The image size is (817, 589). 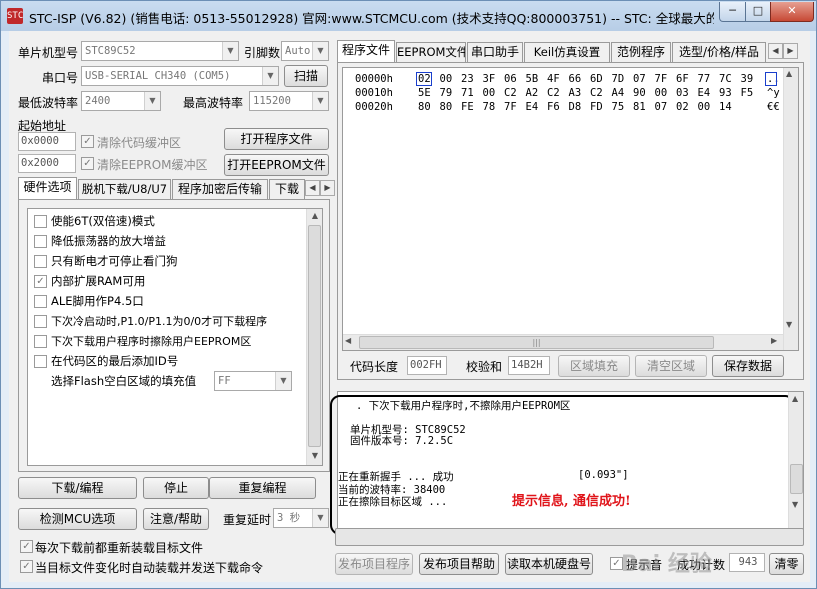 What do you see at coordinates (549, 564) in the screenshot?
I see `read-disk-id-button: 读取本机硬盘号` at bounding box center [549, 564].